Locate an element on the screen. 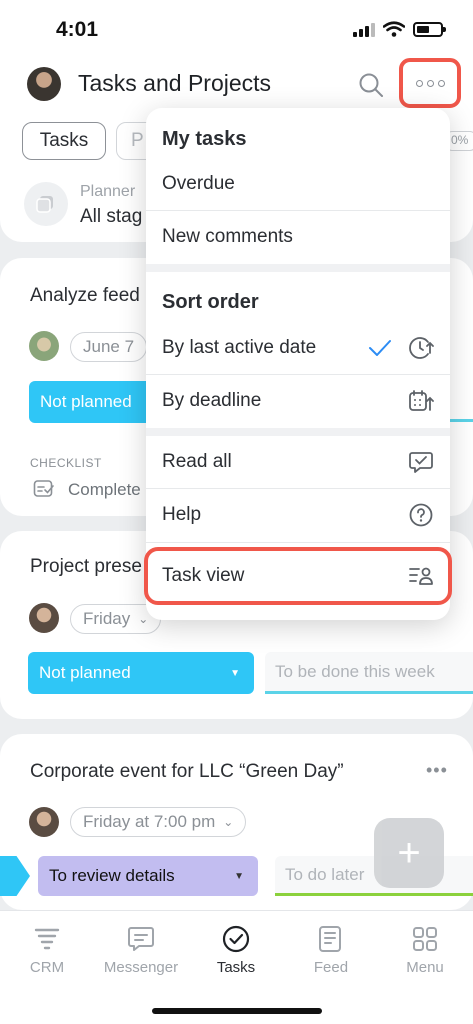 The image size is (473, 1024). nav-item-tasks: Tasks is located at coordinates (236, 950).